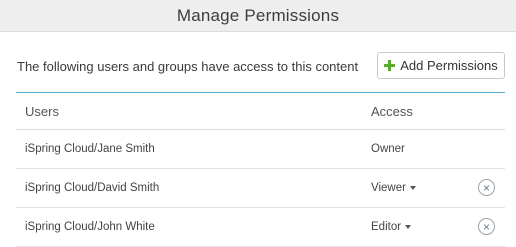 The image size is (516, 247). What do you see at coordinates (260, 149) in the screenshot?
I see `table-row: iSpring Cloud/Jane Smith Owner` at bounding box center [260, 149].